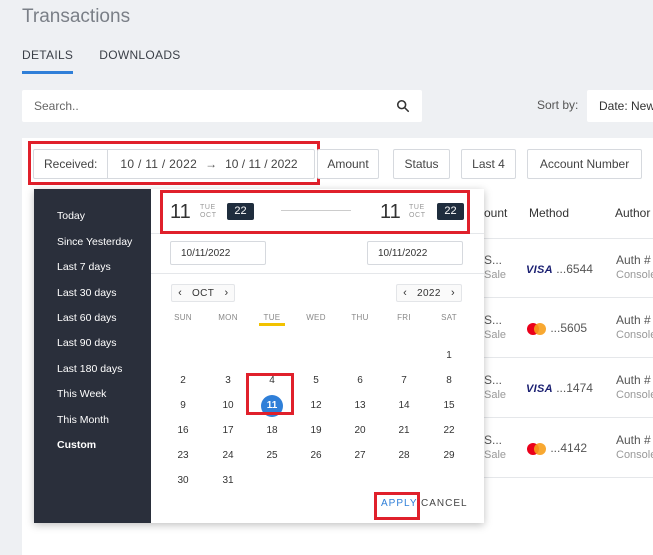 This screenshot has height=555, width=653. What do you see at coordinates (415, 253) in the screenshot?
I see `end-date-input: 10/11/2022` at bounding box center [415, 253].